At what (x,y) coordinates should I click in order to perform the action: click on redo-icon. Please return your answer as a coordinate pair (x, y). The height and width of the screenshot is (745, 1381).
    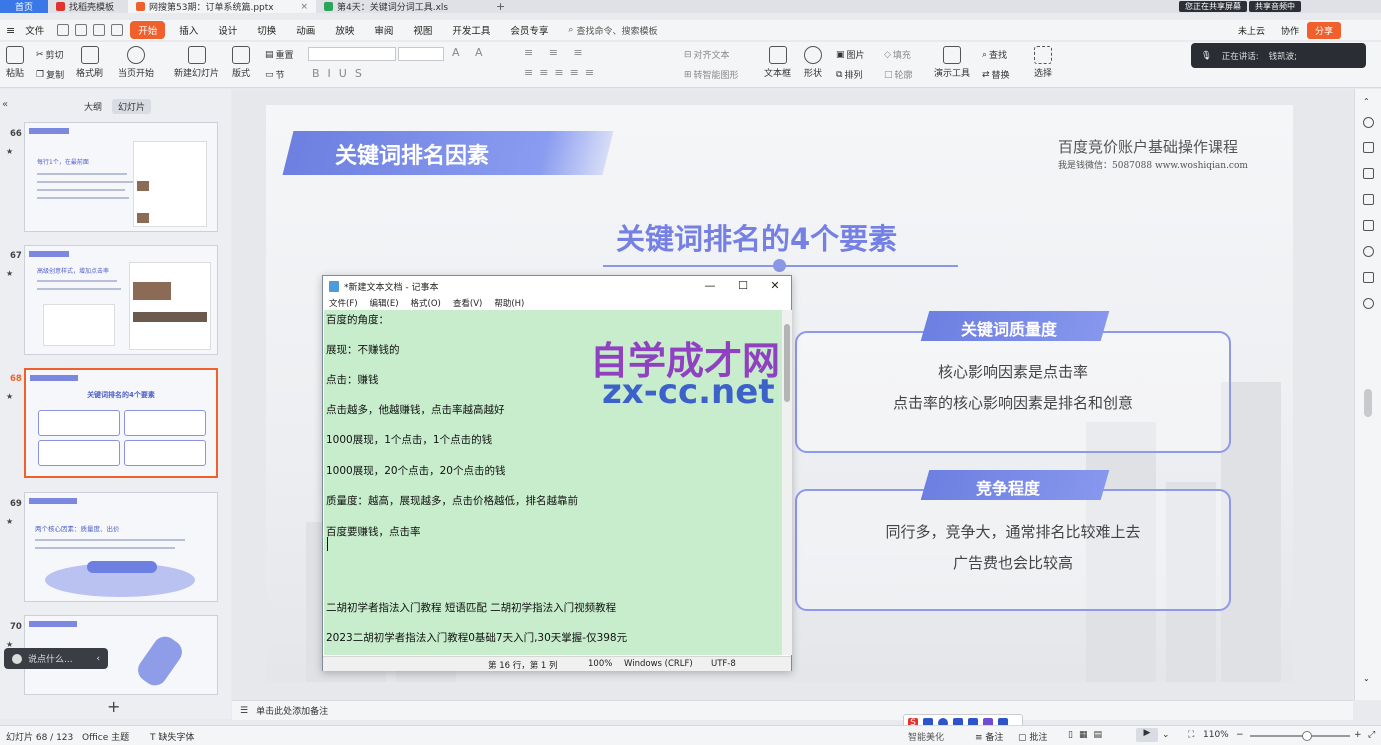
    Looking at the image, I should click on (117, 30).